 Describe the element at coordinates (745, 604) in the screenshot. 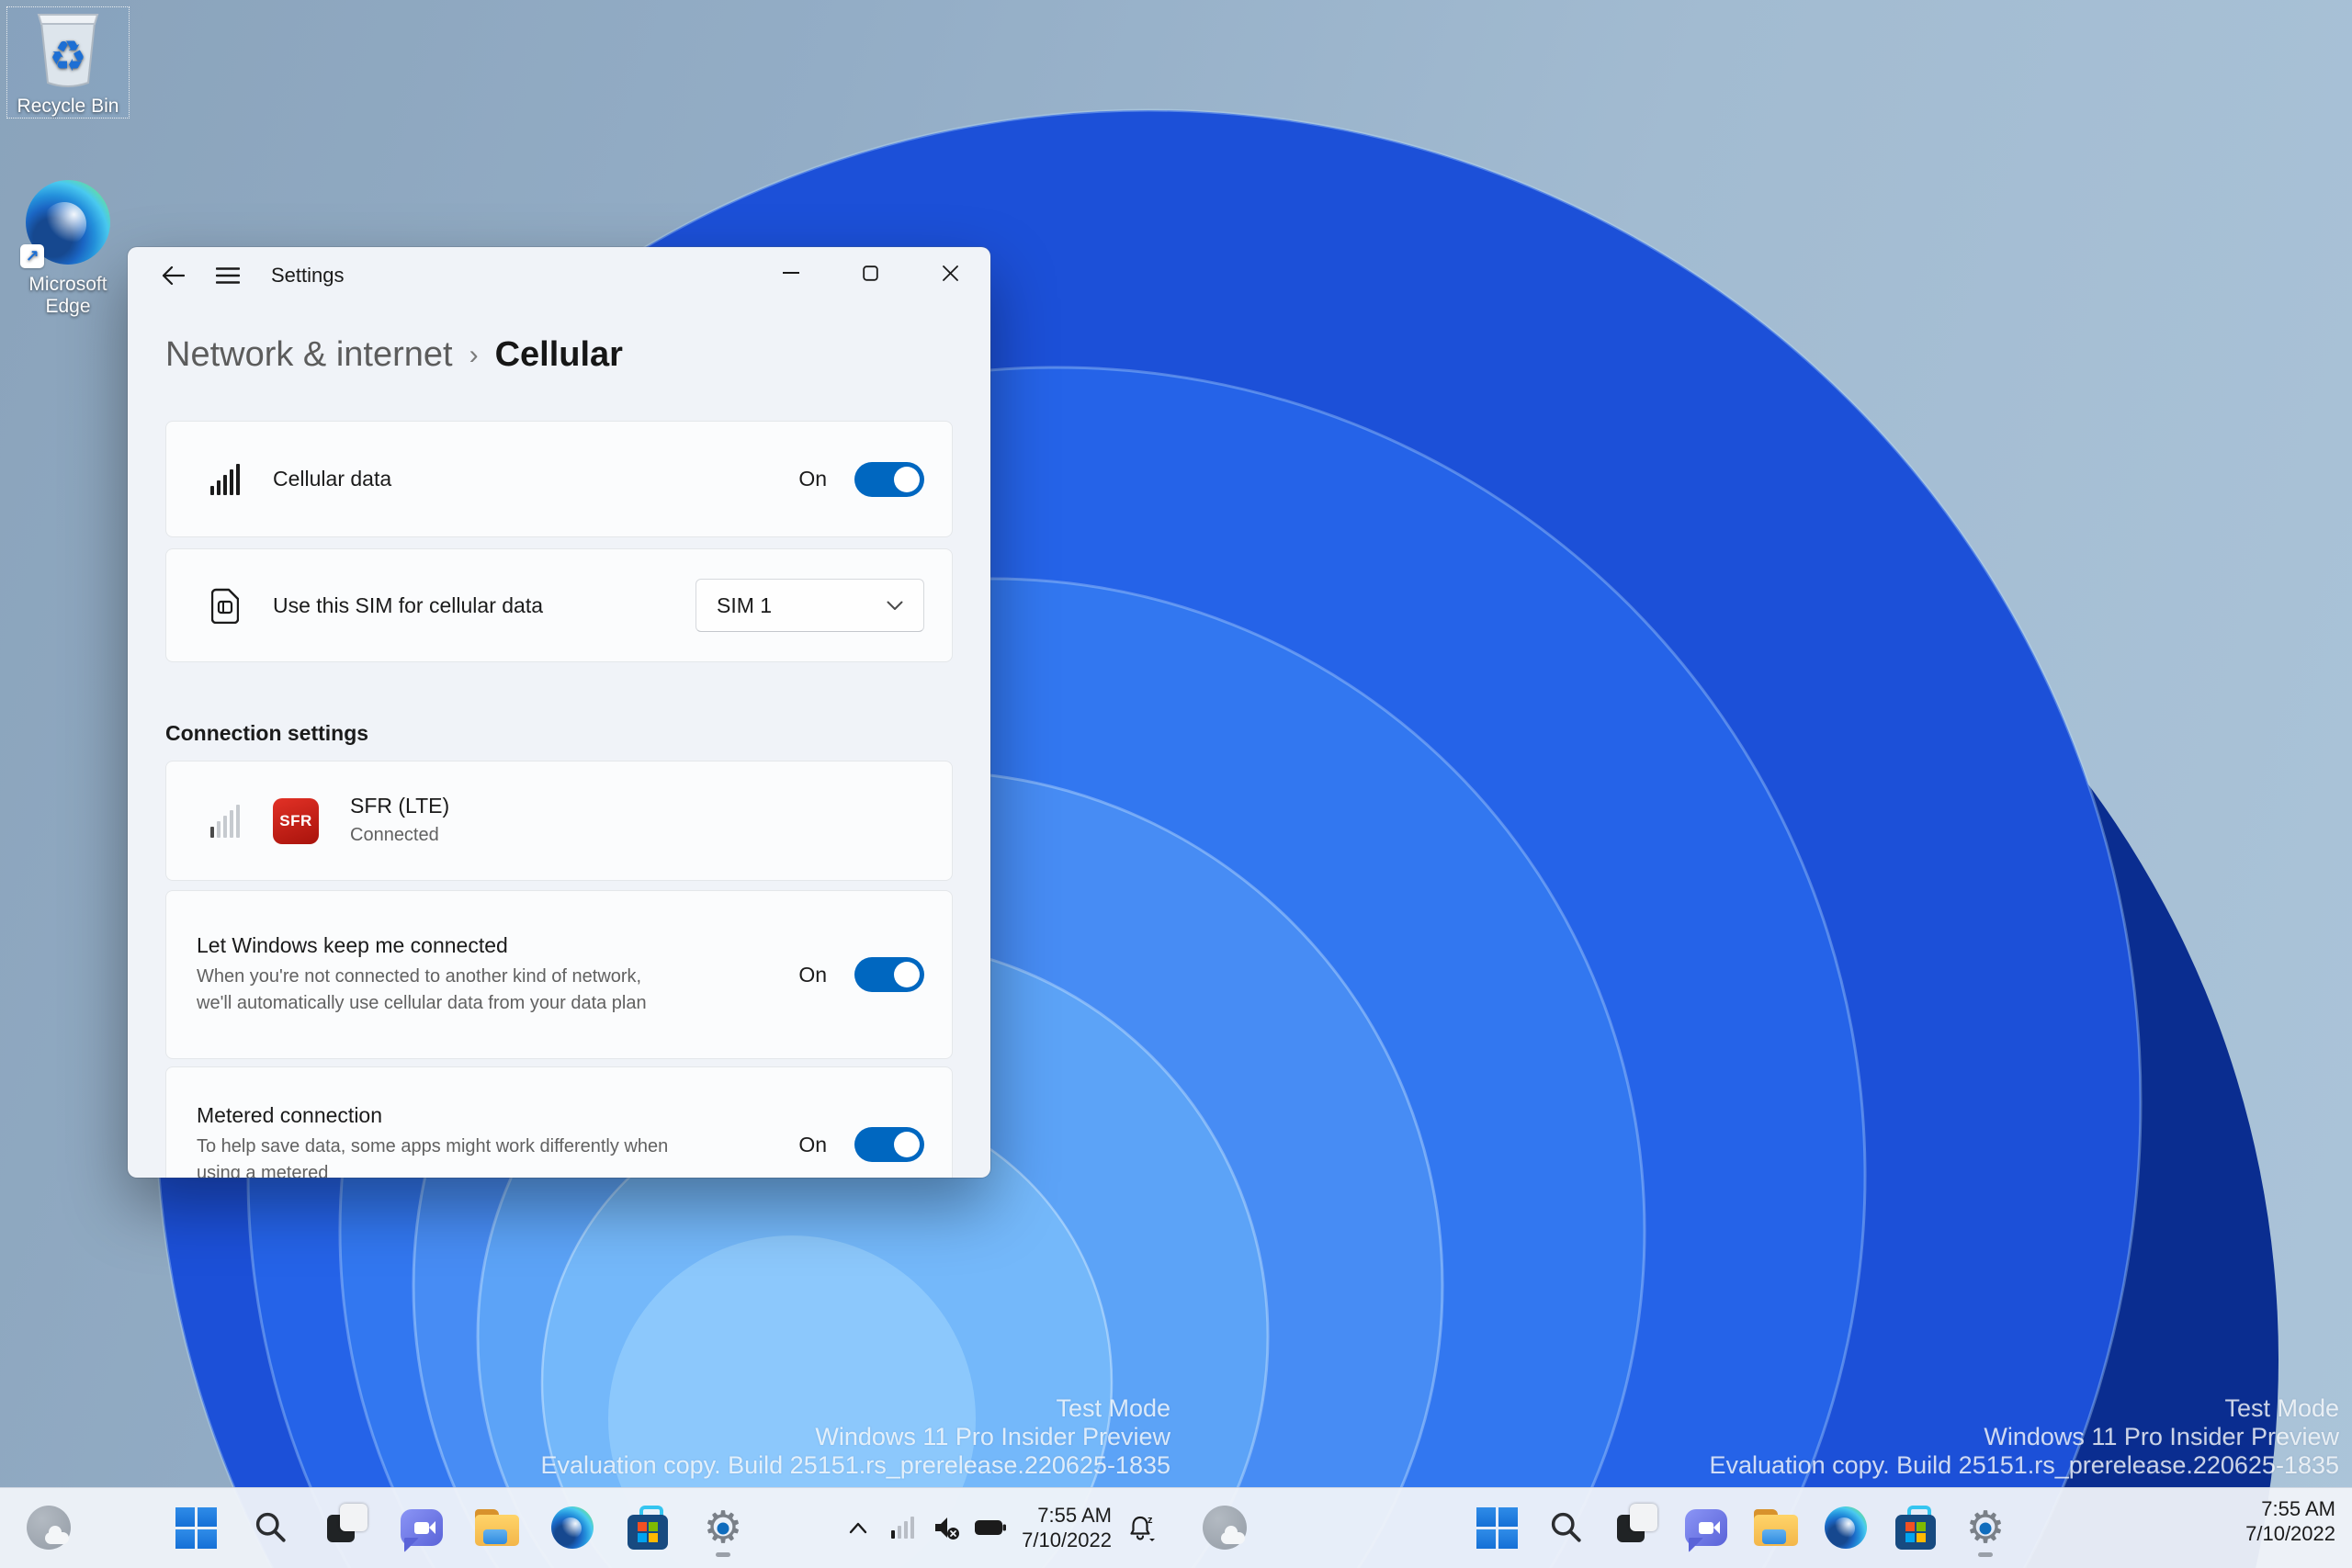

I see `sim-dropdown-value: SIM 1` at that location.